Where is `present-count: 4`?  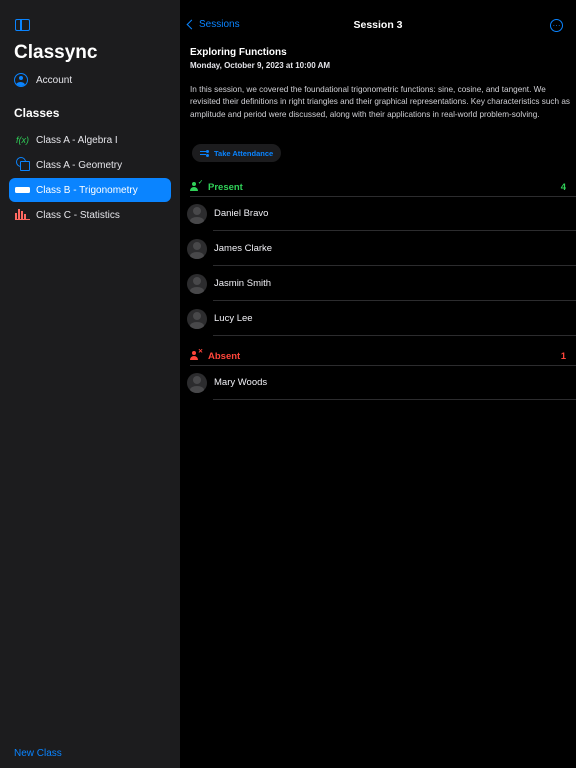 present-count: 4 is located at coordinates (563, 187).